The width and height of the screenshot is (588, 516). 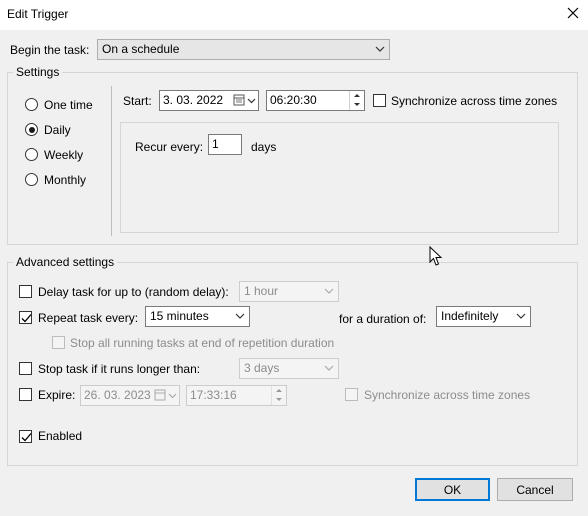 I want to click on repeat-interval-value: 15 minutes, so click(x=179, y=316).